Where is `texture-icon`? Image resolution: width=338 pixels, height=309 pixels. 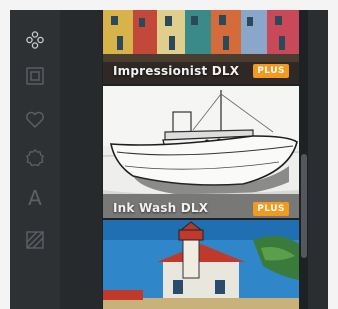 texture-icon is located at coordinates (35, 240).